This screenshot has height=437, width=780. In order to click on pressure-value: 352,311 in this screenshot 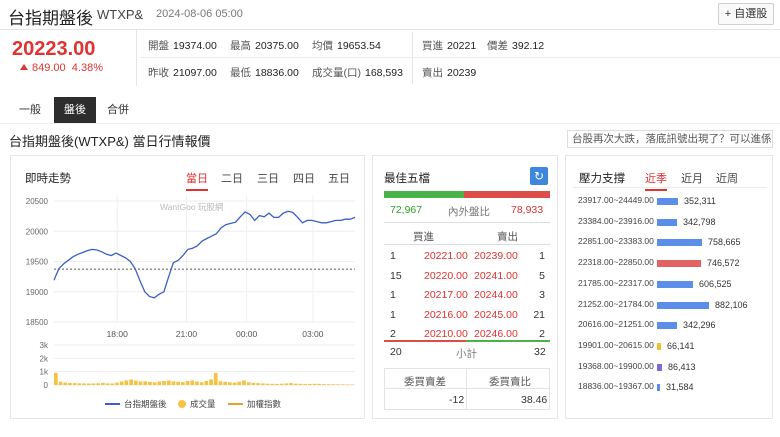, I will do `click(700, 201)`.